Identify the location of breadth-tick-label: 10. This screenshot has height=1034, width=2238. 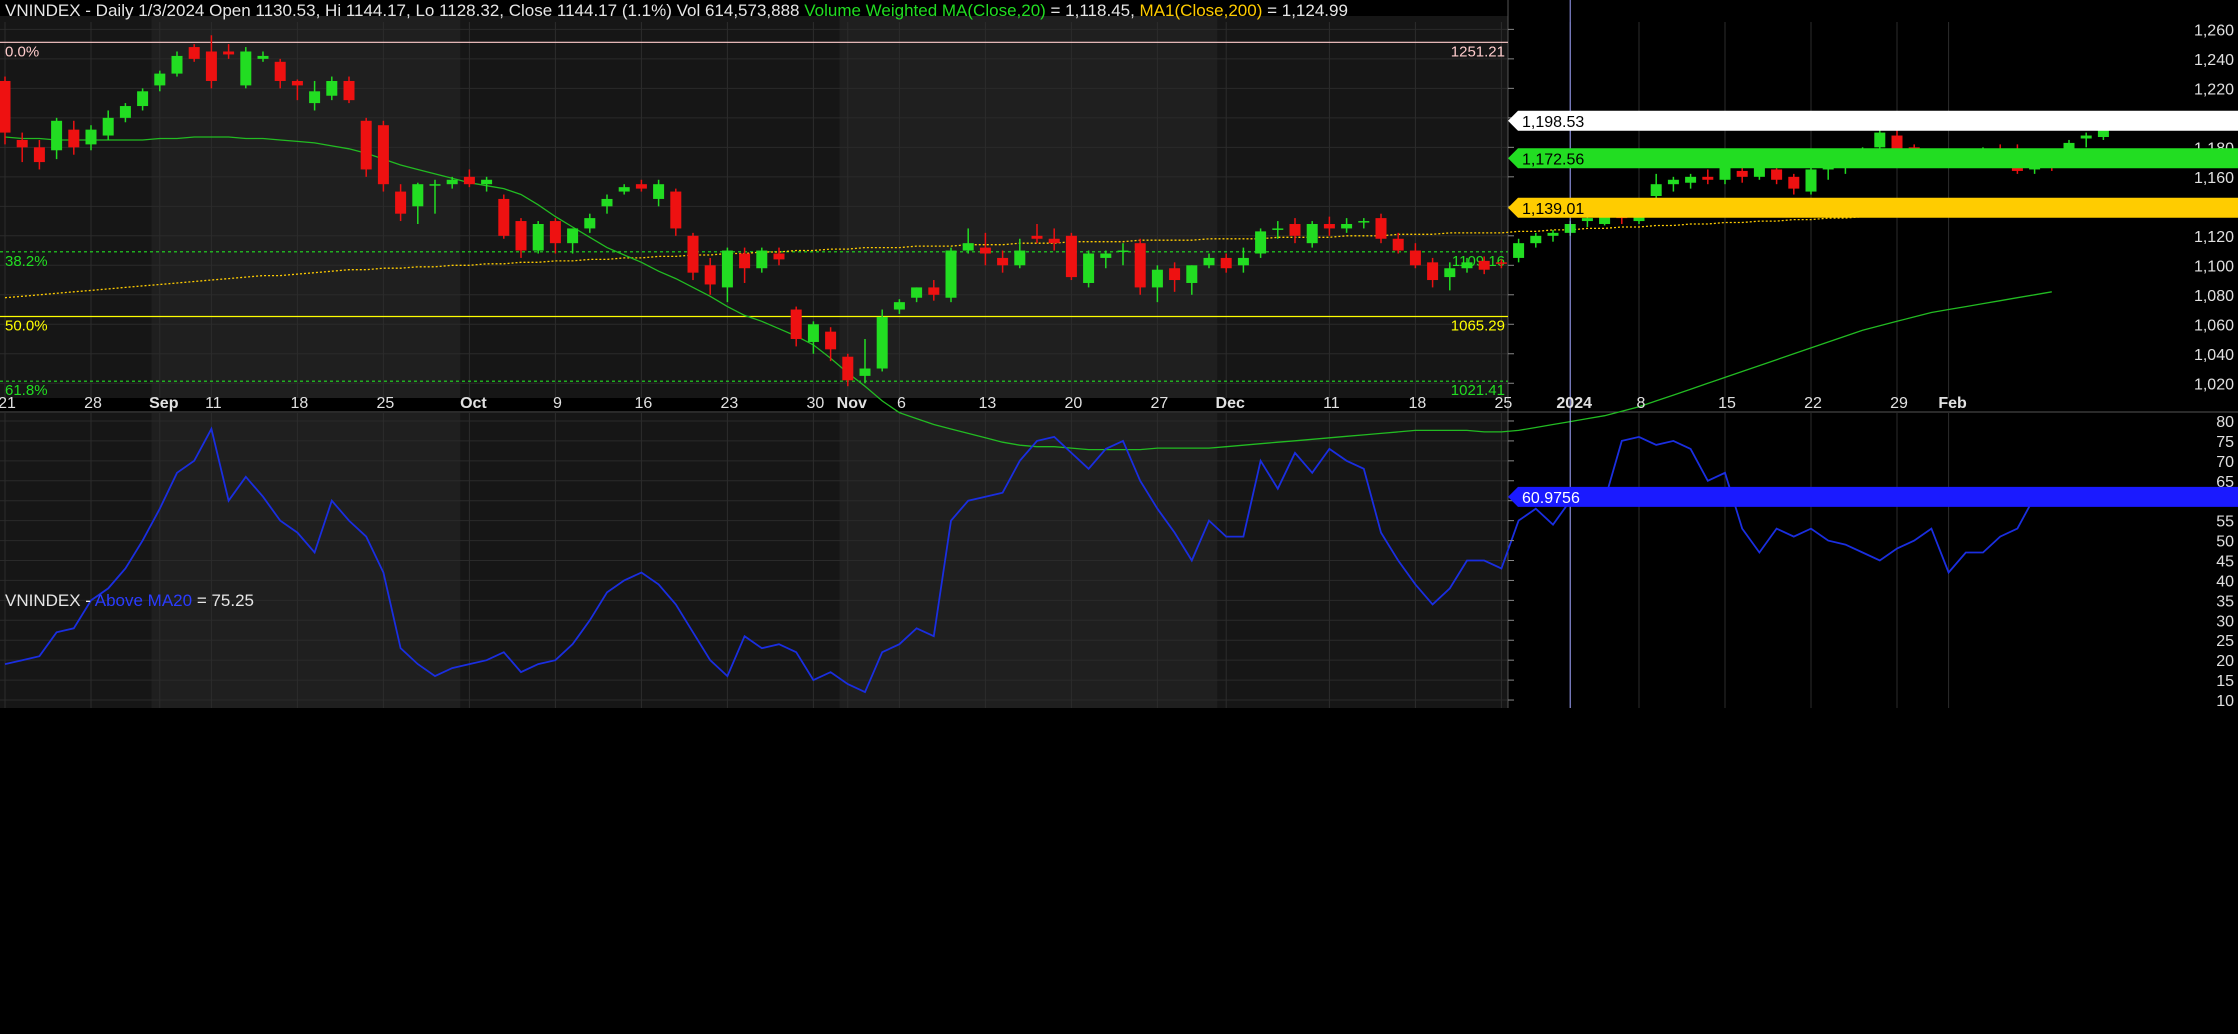
(2225, 701).